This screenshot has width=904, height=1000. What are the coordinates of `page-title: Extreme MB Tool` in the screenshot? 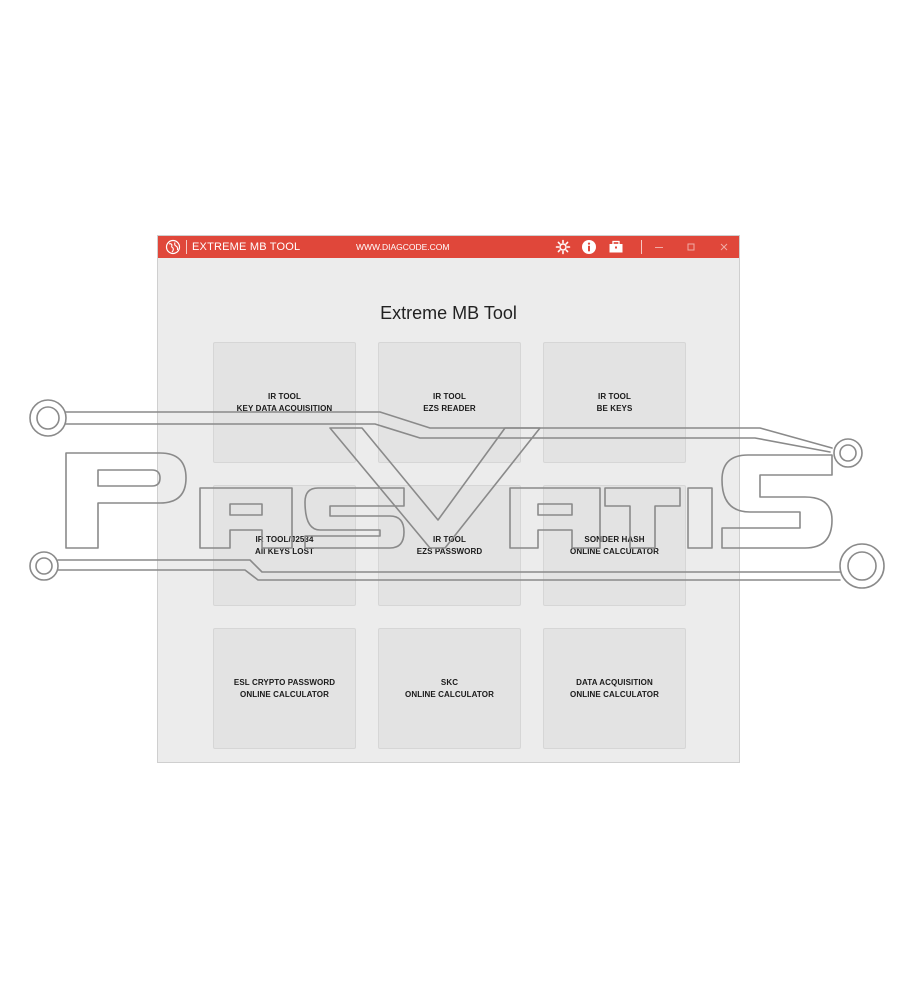 It's located at (448, 313).